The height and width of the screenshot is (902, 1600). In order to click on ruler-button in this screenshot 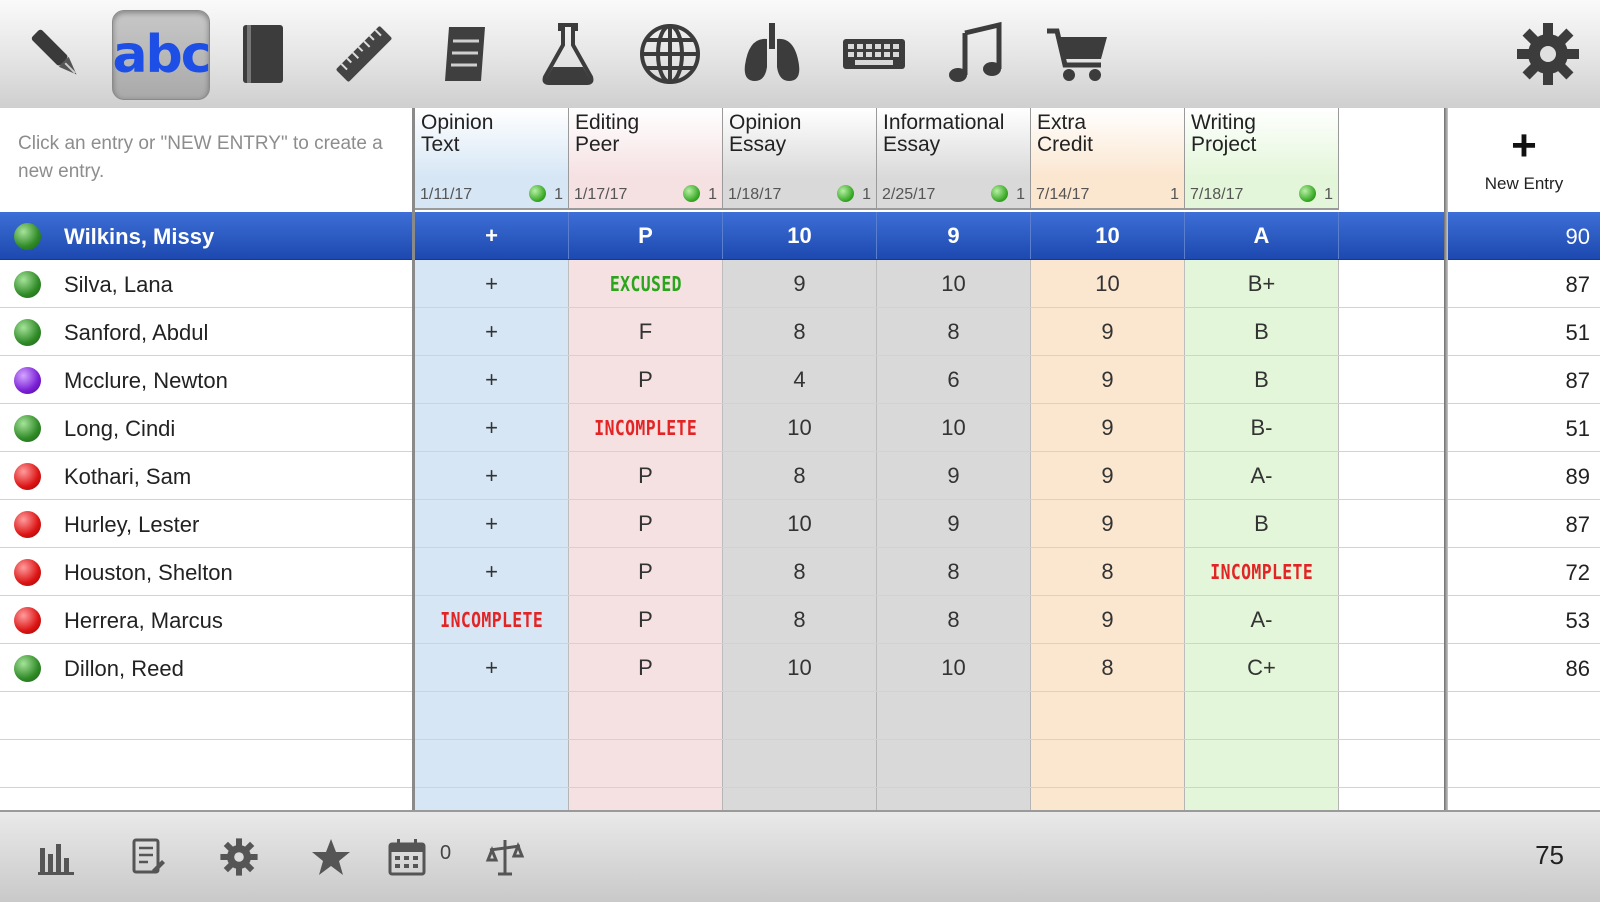, I will do `click(364, 54)`.